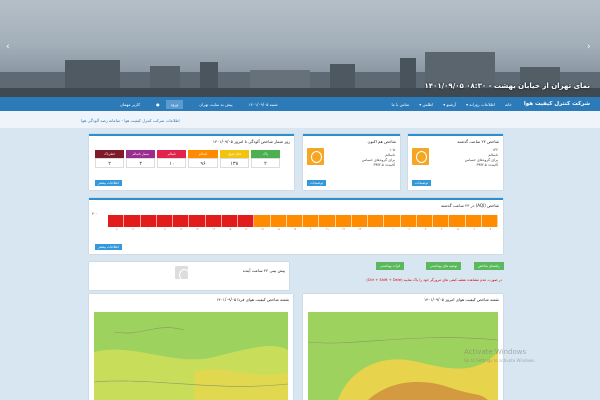 The width and height of the screenshot is (600, 400). What do you see at coordinates (8, 47) in the screenshot?
I see `chevron-left-icon: ‹` at bounding box center [8, 47].